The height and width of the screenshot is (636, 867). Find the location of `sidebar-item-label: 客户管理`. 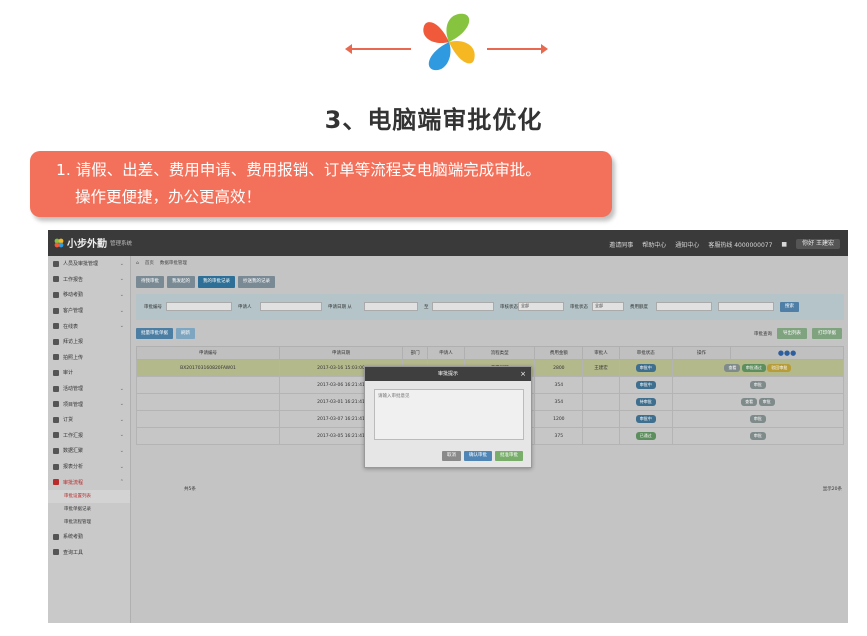

sidebar-item-label: 客户管理 is located at coordinates (73, 311).